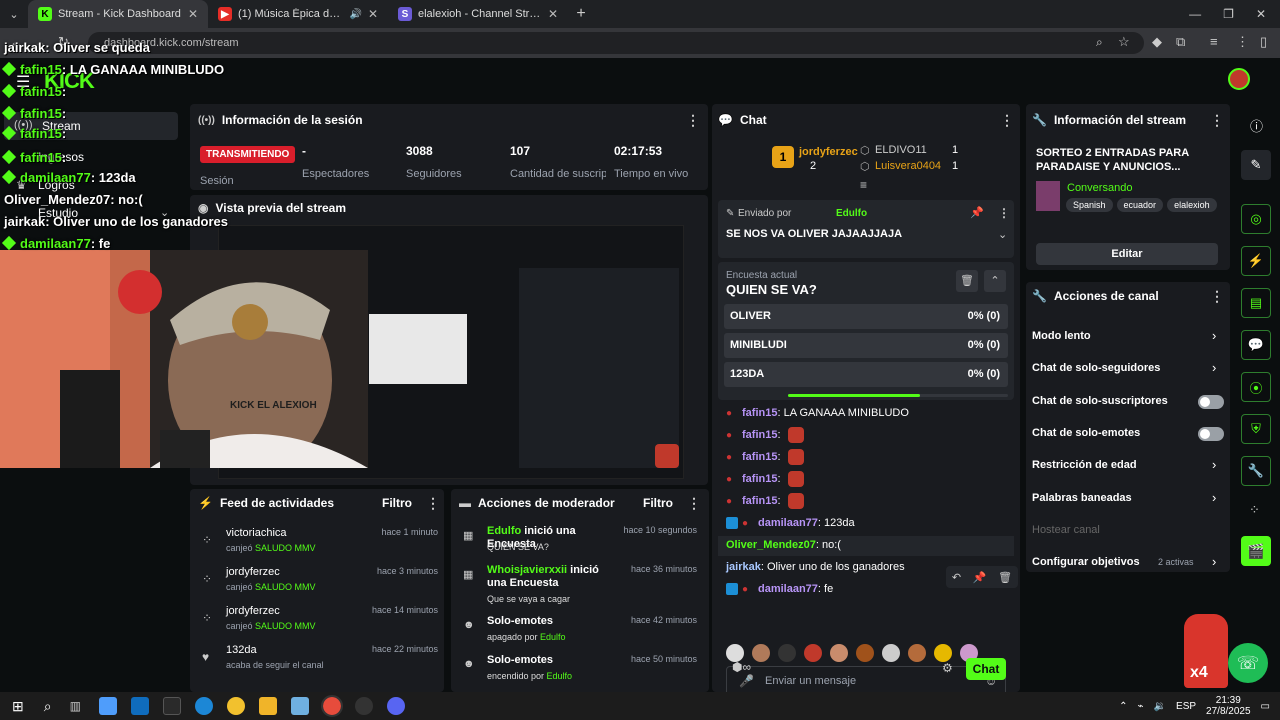 The image size is (1280, 720). I want to click on windows-start-icon: ⊞, so click(18, 706).